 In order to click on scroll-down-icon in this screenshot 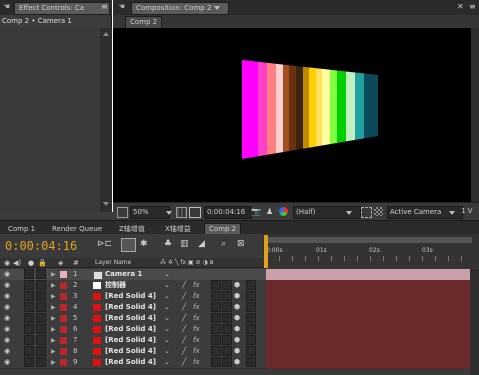, I will do `click(106, 204)`.